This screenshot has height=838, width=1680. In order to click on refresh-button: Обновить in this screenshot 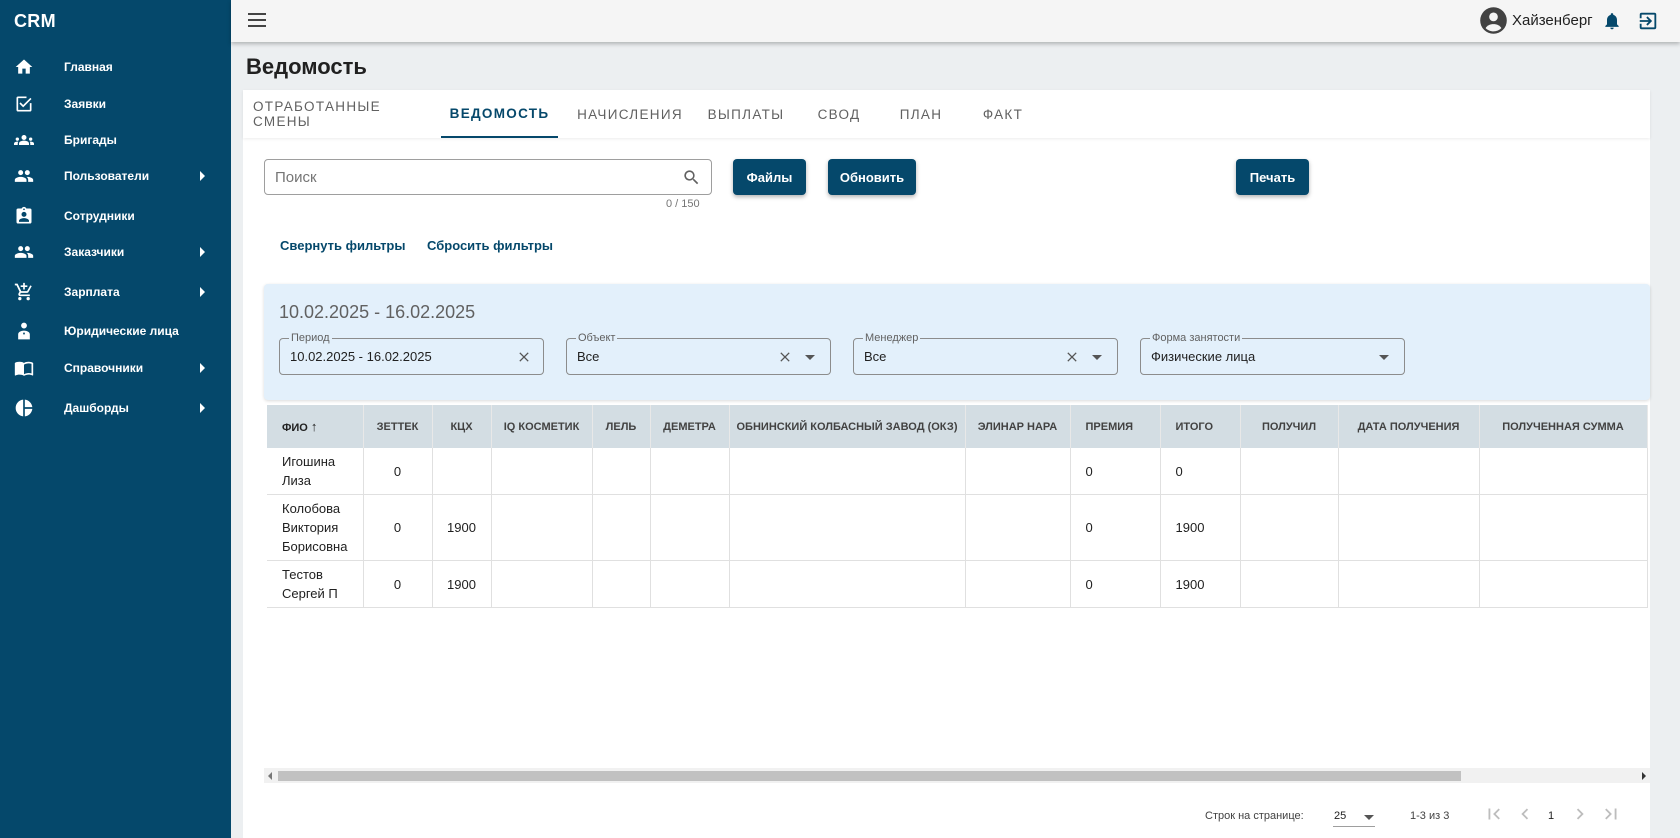, I will do `click(872, 177)`.